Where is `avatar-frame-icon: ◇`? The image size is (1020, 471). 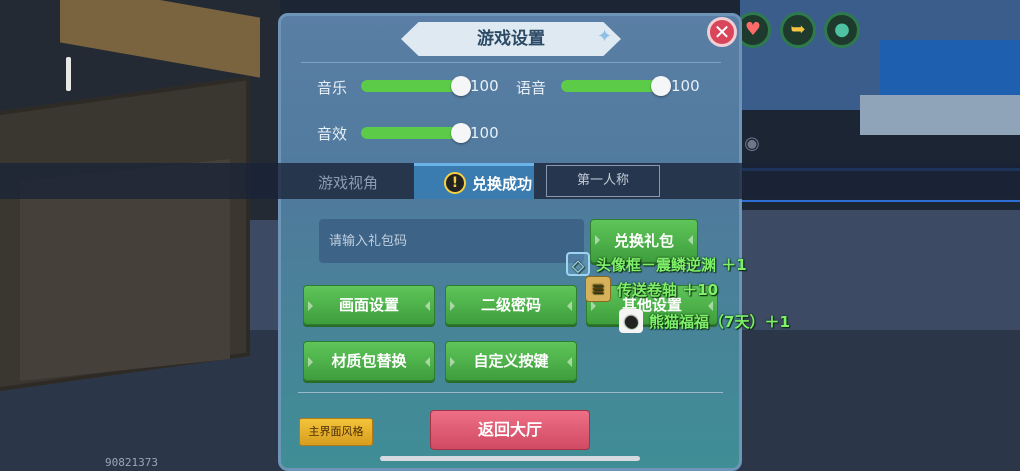
avatar-frame-icon: ◇ is located at coordinates (578, 264).